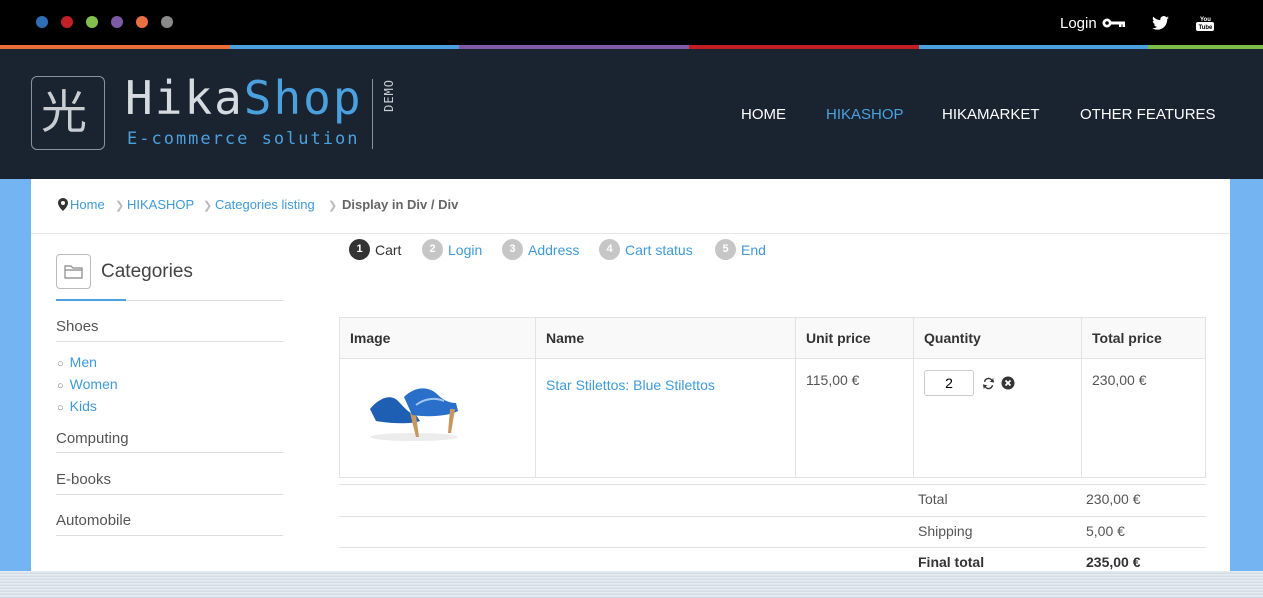  I want to click on shipping-label: Shipping, so click(945, 531).